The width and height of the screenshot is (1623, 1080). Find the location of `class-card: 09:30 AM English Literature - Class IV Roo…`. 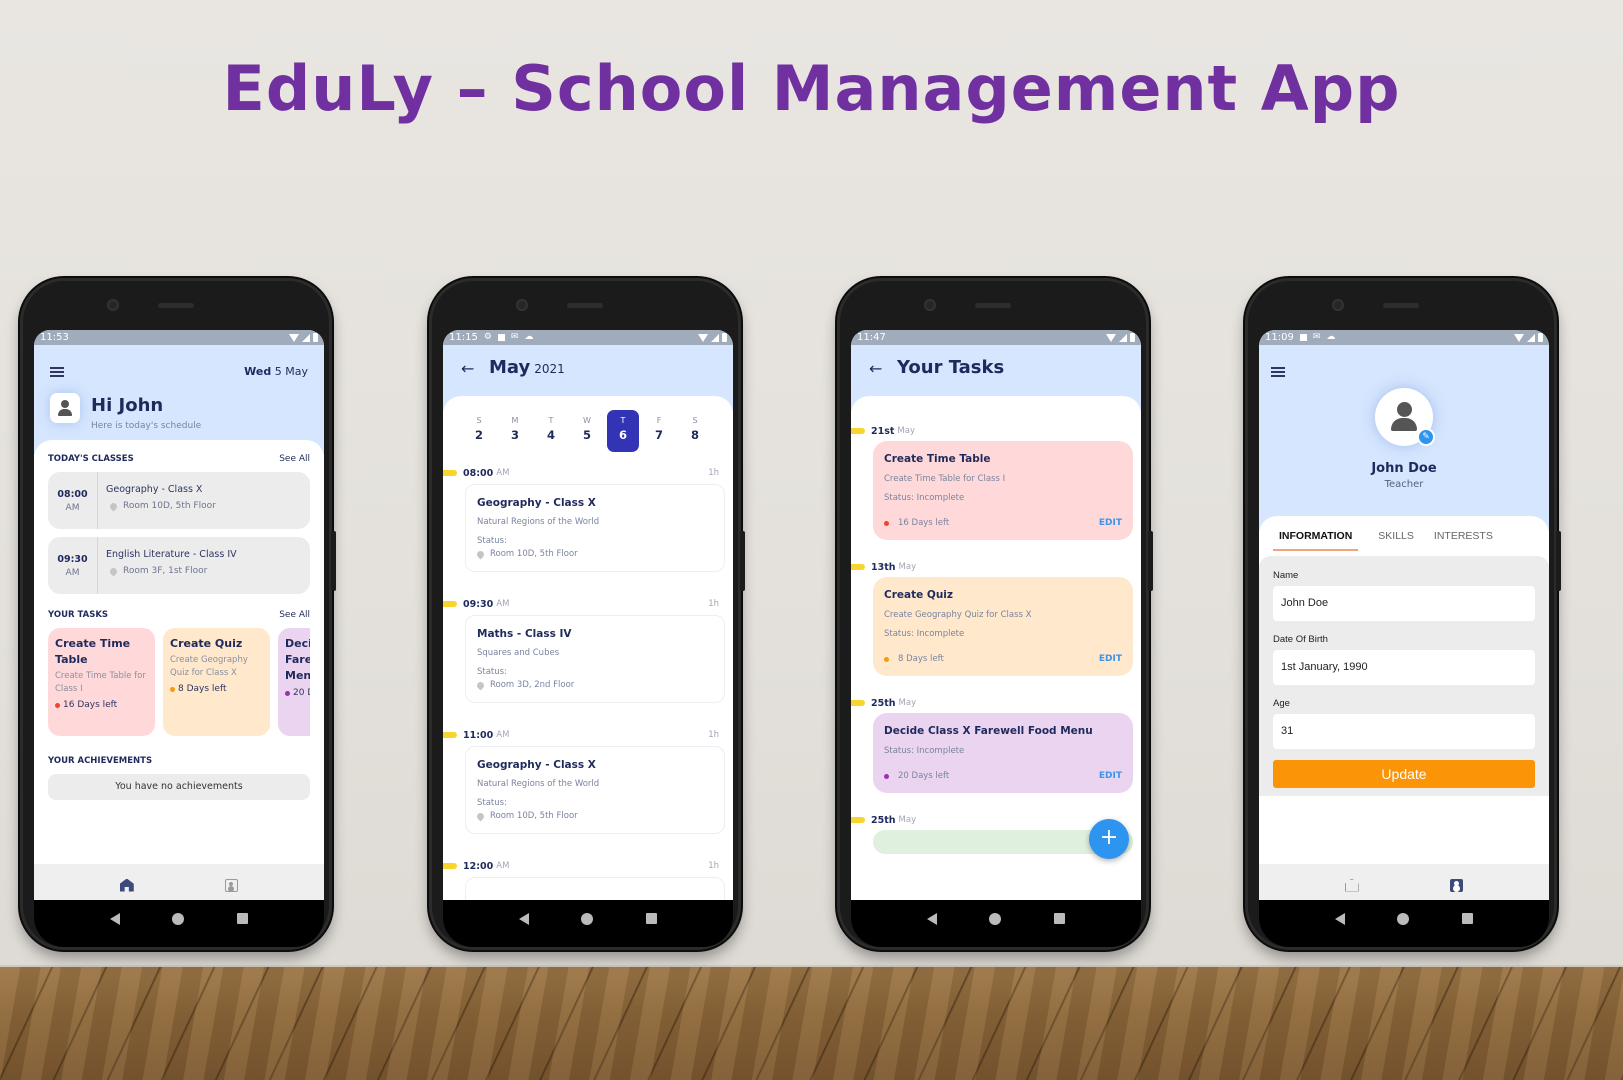

class-card: 09:30 AM English Literature - Class IV Roo… is located at coordinates (179, 565).